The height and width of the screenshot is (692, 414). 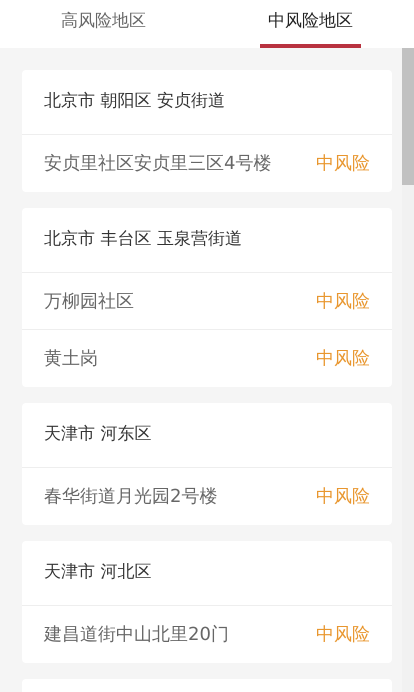 What do you see at coordinates (136, 635) in the screenshot?
I see `place-name: 建昌道街中山北里20门` at bounding box center [136, 635].